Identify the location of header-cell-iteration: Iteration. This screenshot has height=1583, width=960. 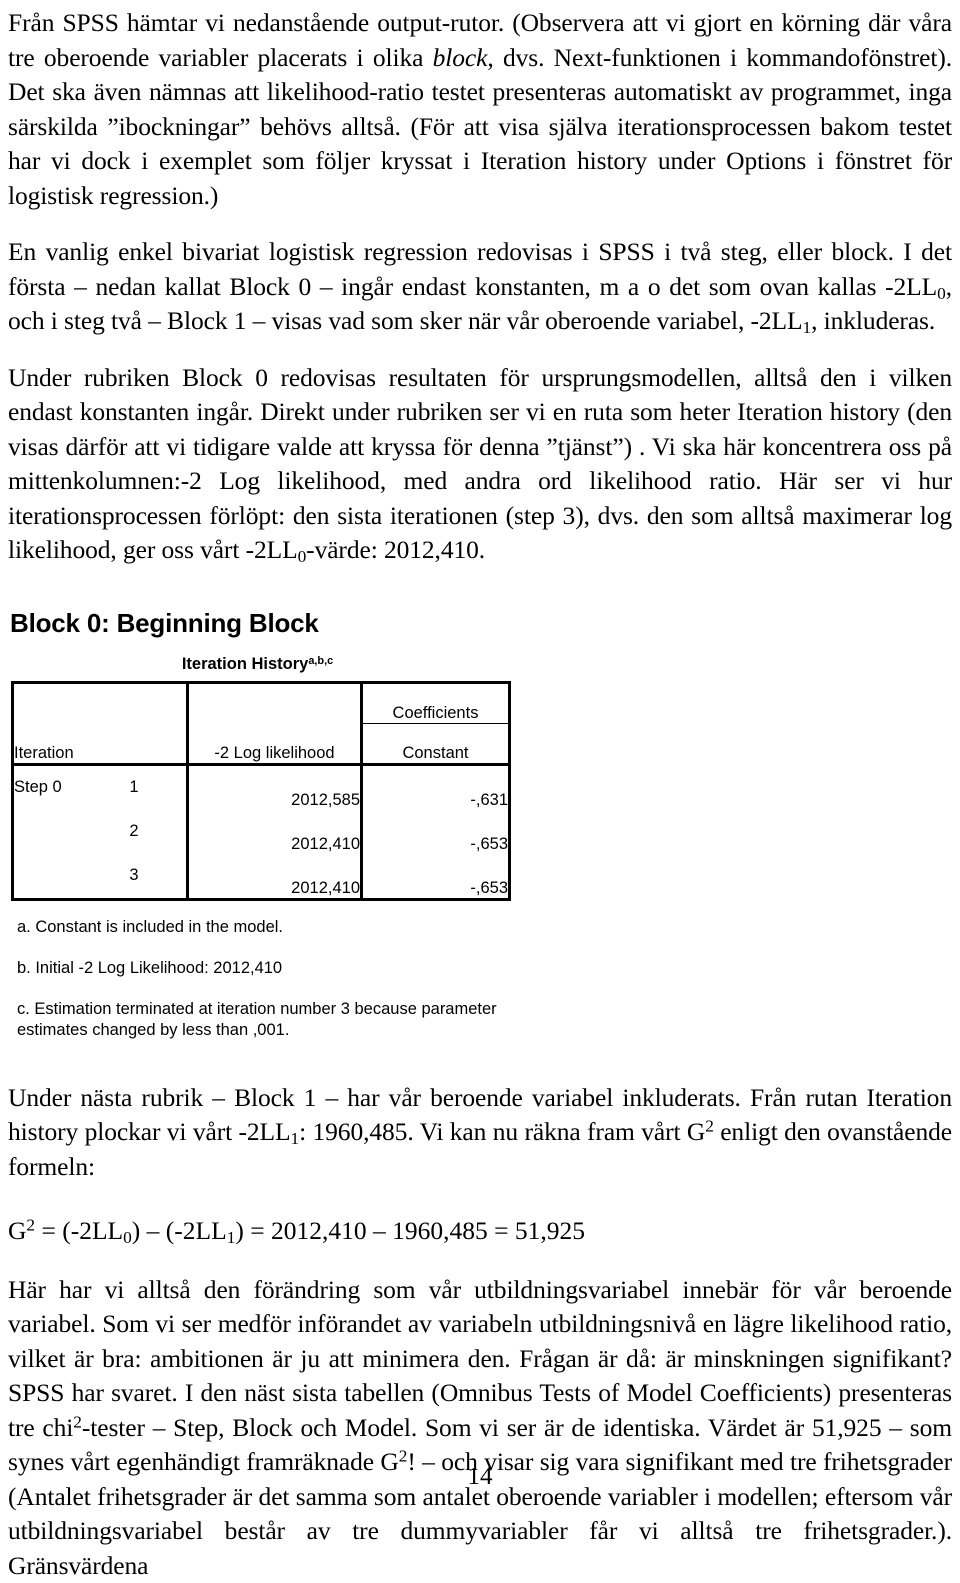
(100, 723).